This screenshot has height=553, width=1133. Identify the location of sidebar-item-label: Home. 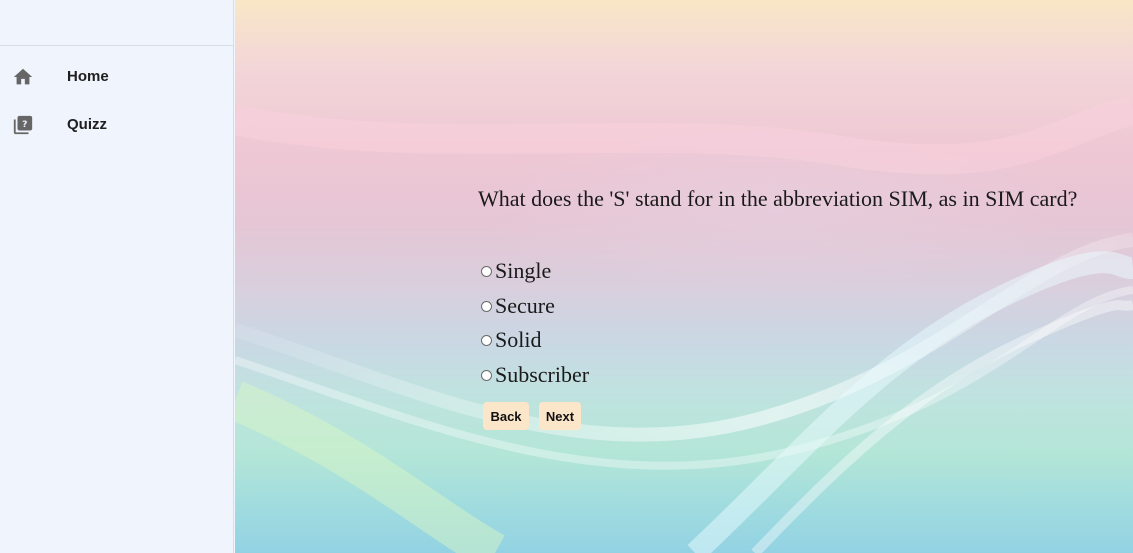
(88, 76).